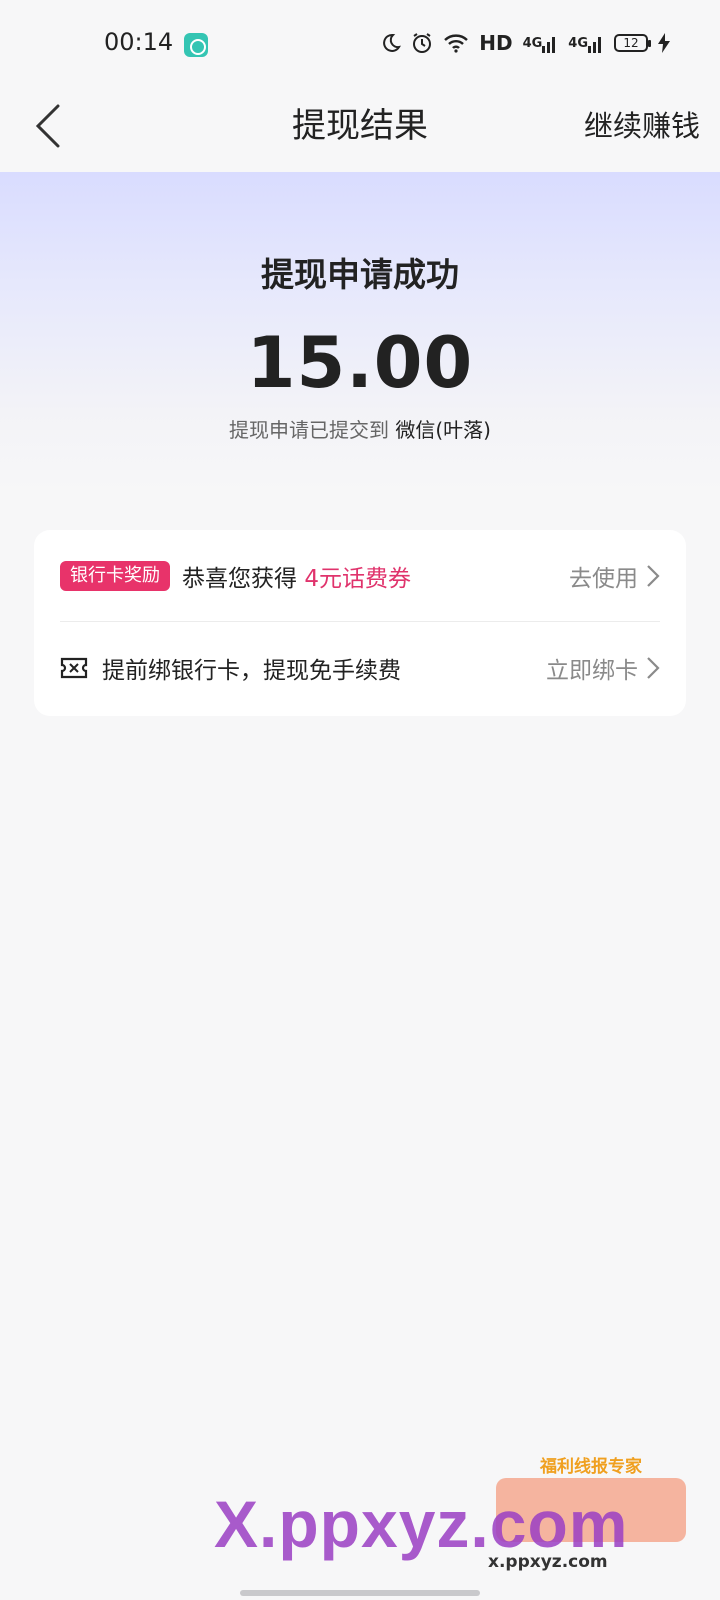  I want to click on network-type-1: 4G, so click(532, 43).